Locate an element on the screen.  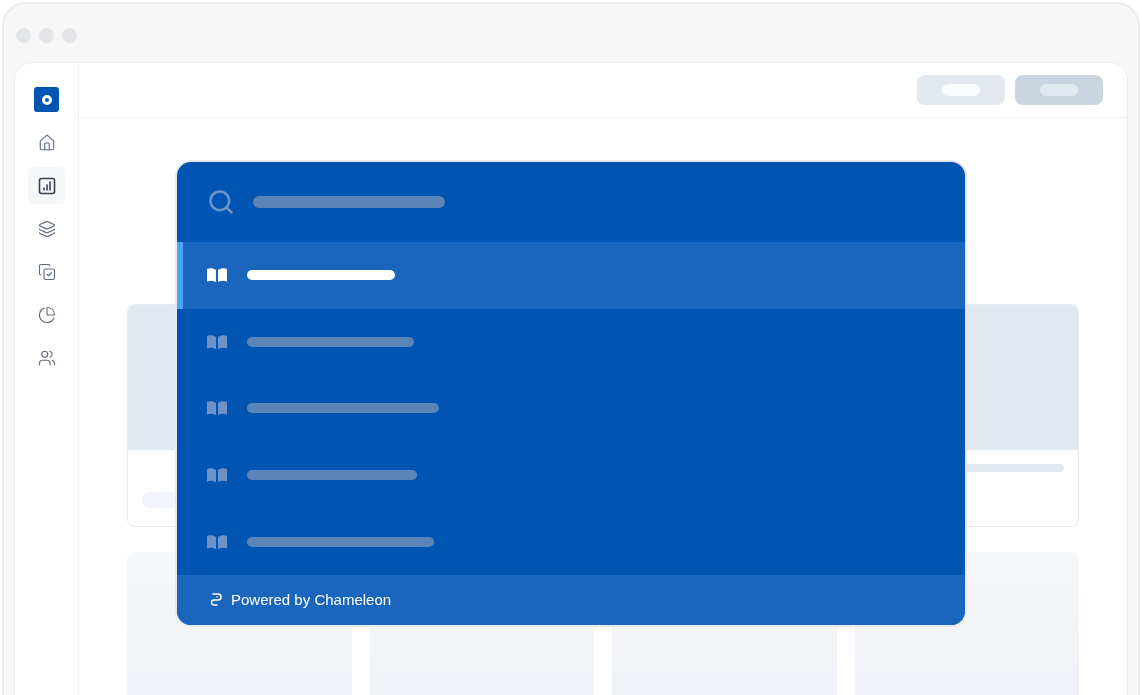
copy-check-icon is located at coordinates (46, 271).